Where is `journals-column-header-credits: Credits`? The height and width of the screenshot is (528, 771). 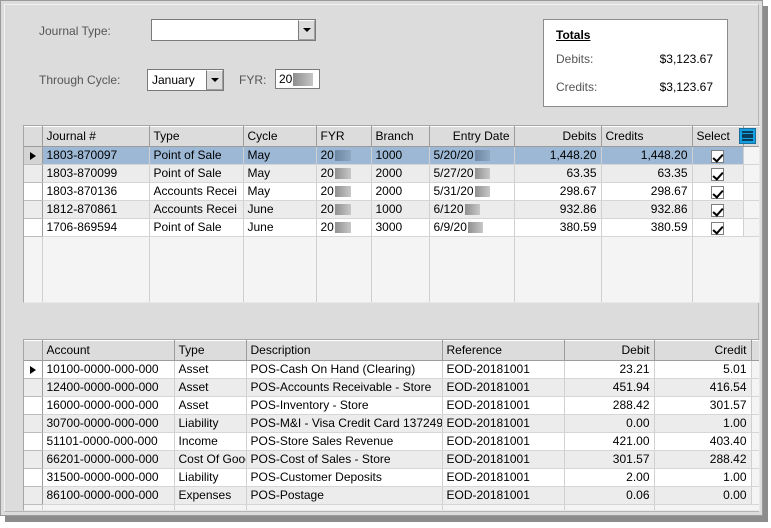 journals-column-header-credits: Credits is located at coordinates (647, 136).